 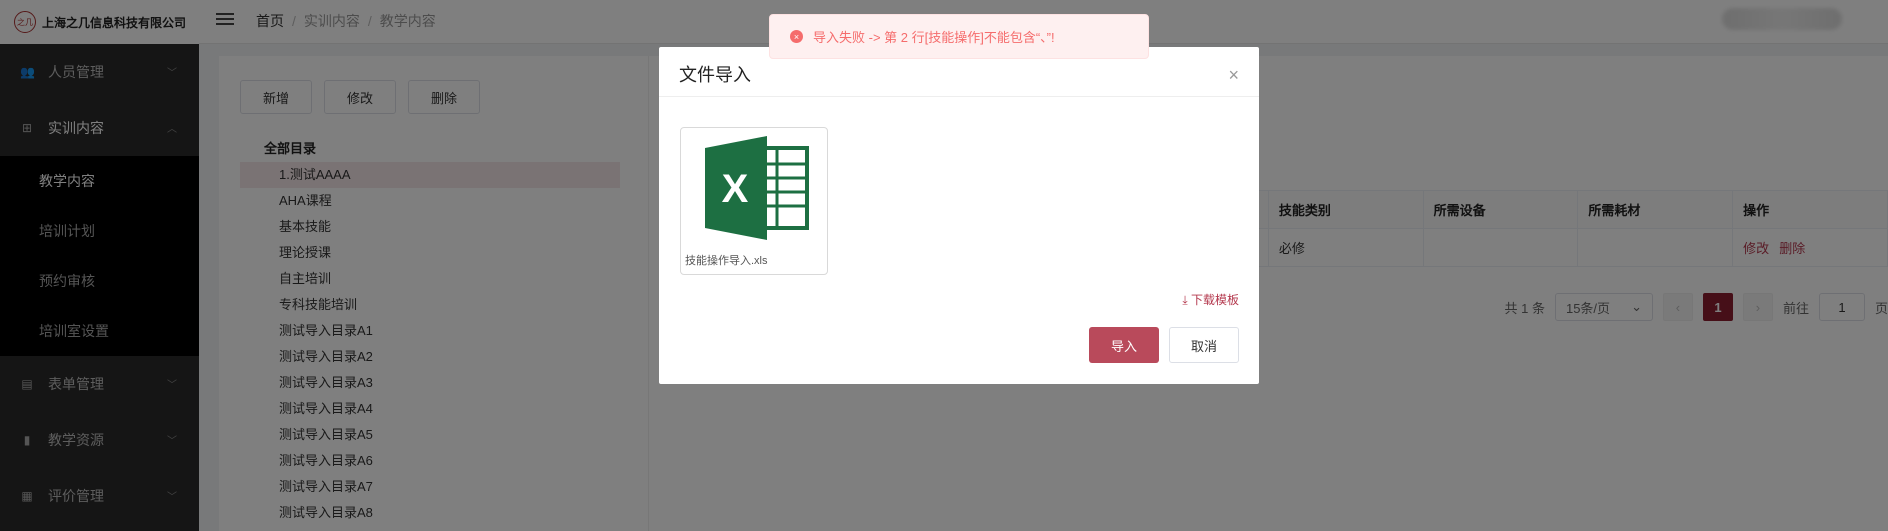 I want to click on error-toast: × 导入失败 -> 第 2 行[技能操作]不能包含“、”!, so click(x=959, y=36).